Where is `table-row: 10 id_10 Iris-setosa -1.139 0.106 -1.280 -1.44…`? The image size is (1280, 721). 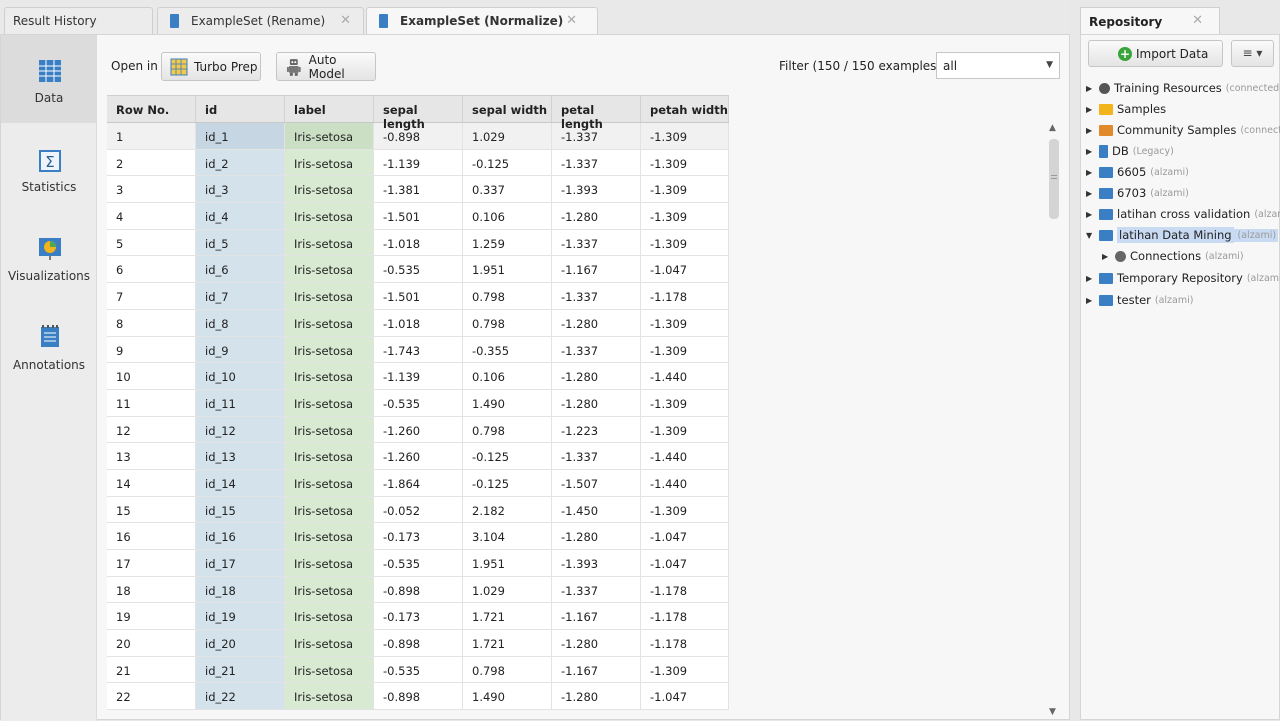
table-row: 10 id_10 Iris-setosa -1.139 0.106 -1.280 -1.44… is located at coordinates (418, 376).